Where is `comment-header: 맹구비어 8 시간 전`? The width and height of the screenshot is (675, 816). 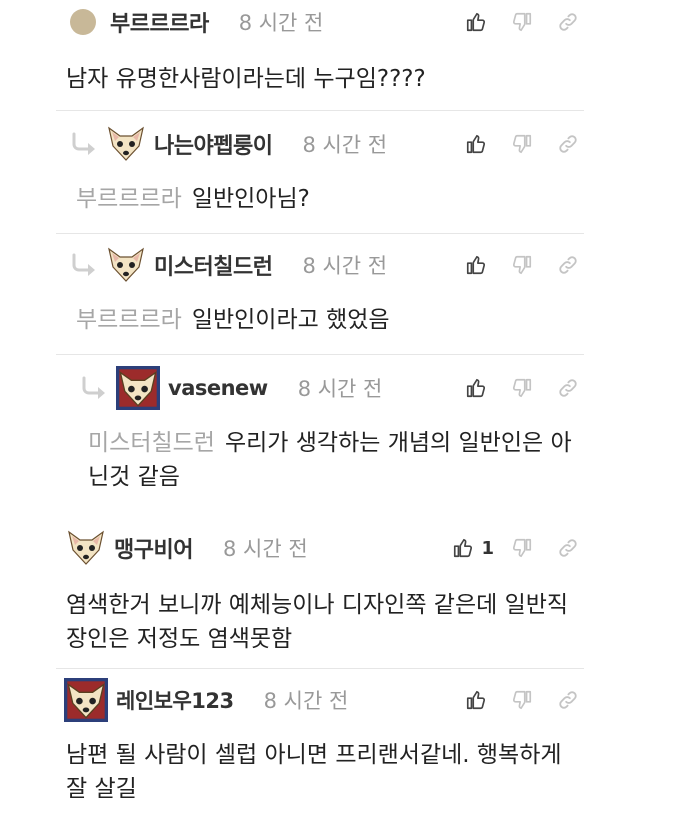 comment-header: 맹구비어 8 시간 전 is located at coordinates (187, 548).